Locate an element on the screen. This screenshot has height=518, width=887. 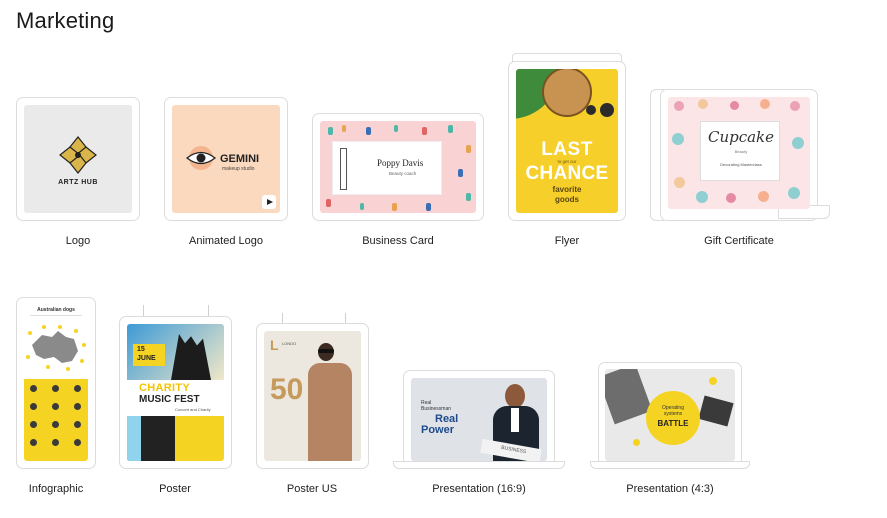
infographic-thumbnail: Australian dogs is located at coordinates (56, 382).